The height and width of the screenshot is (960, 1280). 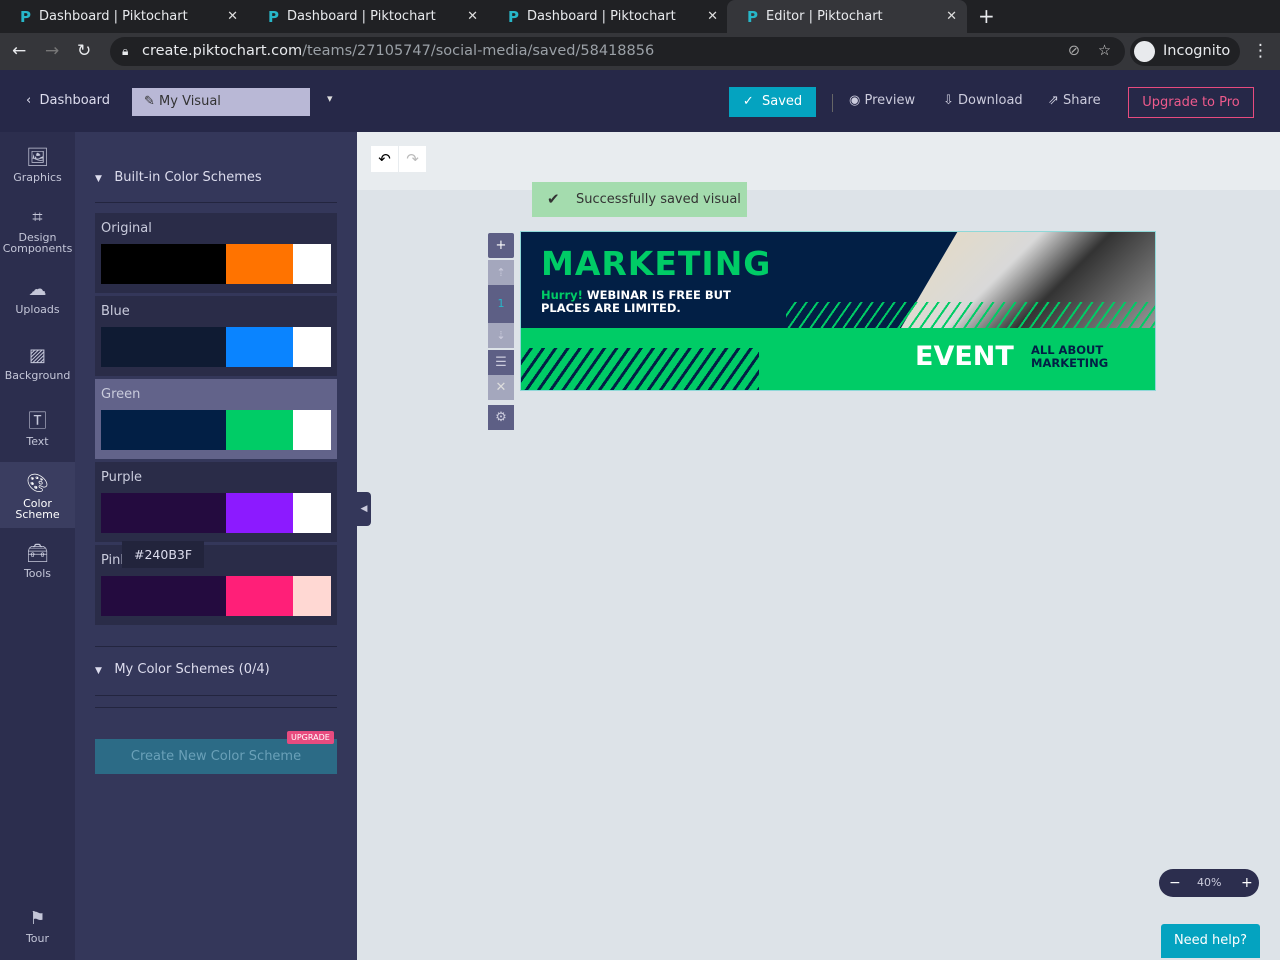 What do you see at coordinates (1074, 100) in the screenshot?
I see `share-button: ⇗ Share` at bounding box center [1074, 100].